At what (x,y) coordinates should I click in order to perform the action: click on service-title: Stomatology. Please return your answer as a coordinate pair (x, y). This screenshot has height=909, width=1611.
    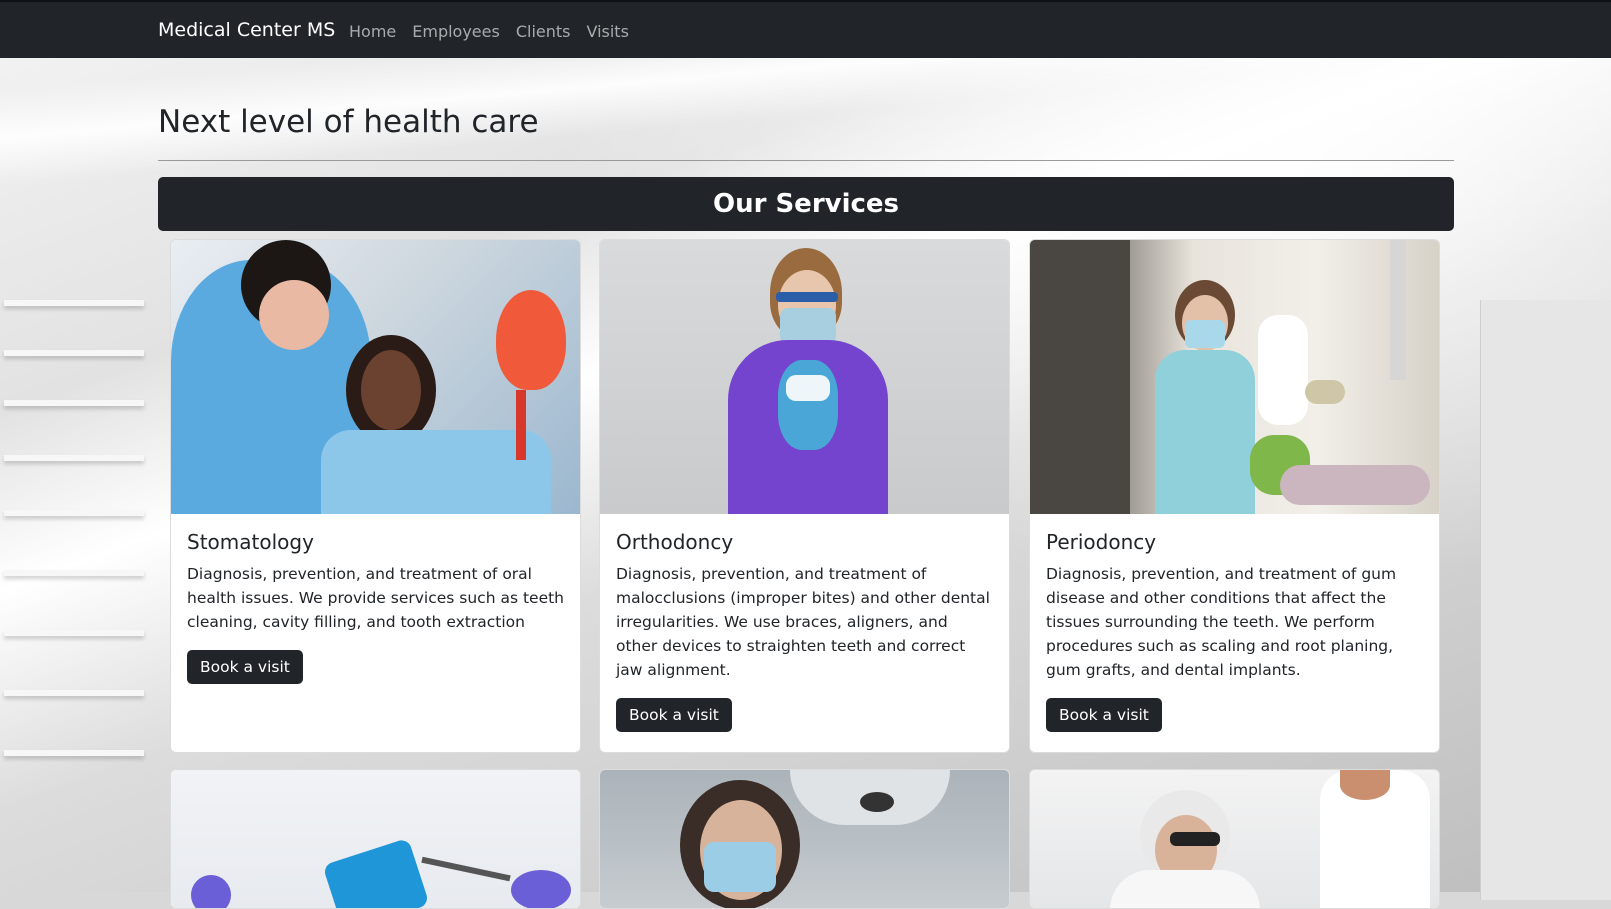
    Looking at the image, I should click on (250, 542).